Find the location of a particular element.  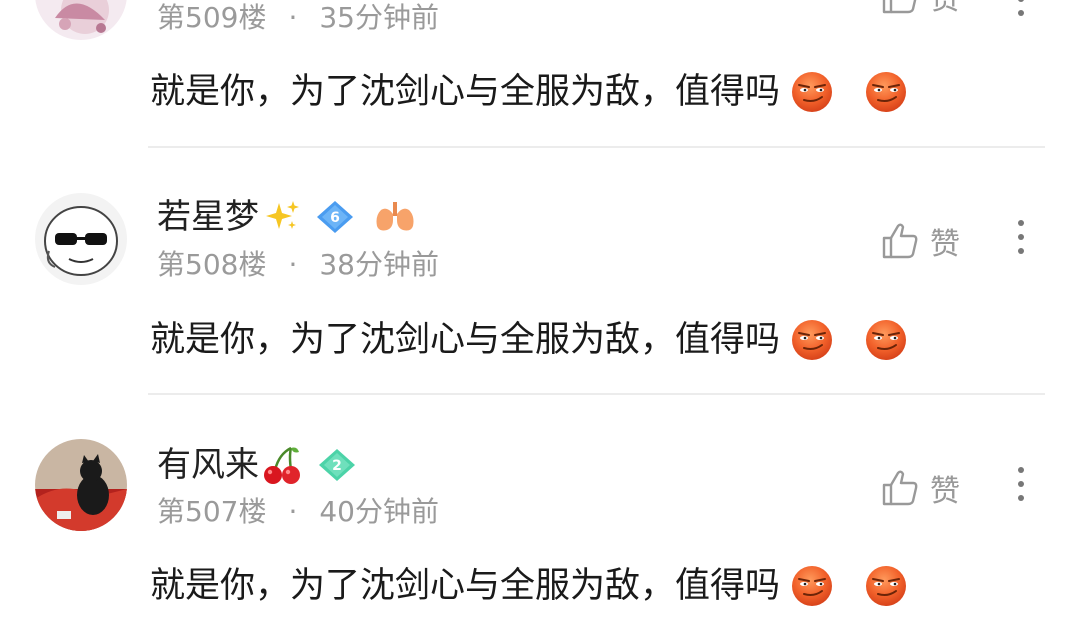

sparkle-icon is located at coordinates (282, 215).